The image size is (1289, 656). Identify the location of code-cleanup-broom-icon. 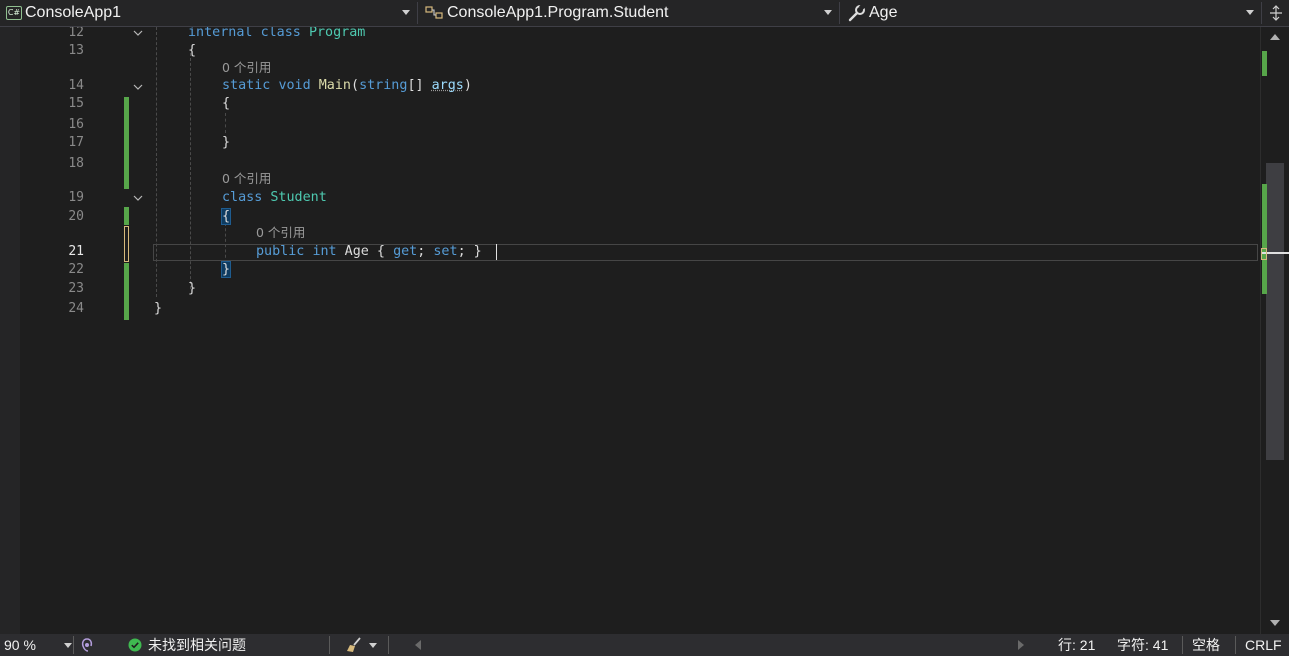
(355, 645).